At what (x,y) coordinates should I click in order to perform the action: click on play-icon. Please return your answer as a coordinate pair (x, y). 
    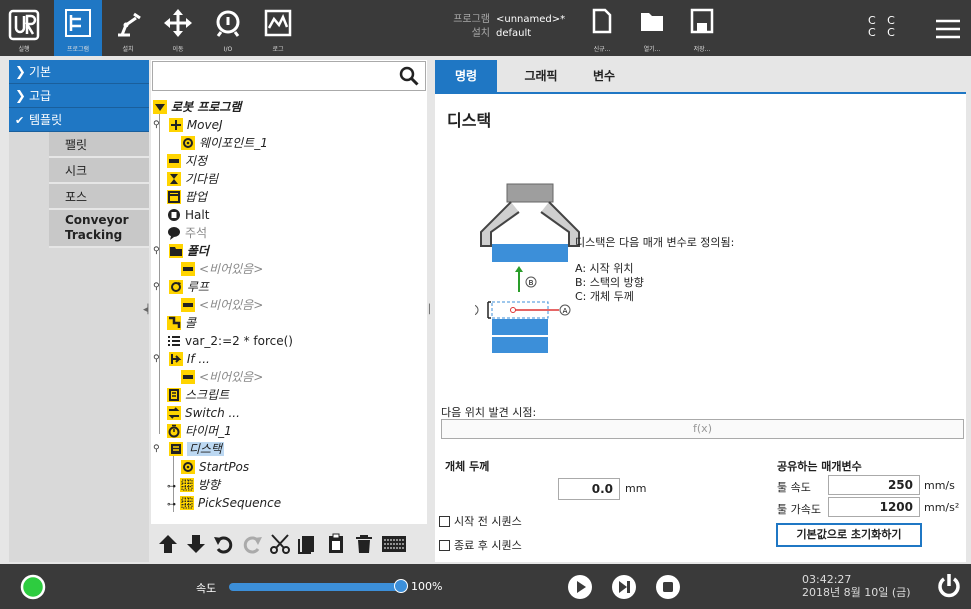
    Looking at the image, I should click on (580, 587).